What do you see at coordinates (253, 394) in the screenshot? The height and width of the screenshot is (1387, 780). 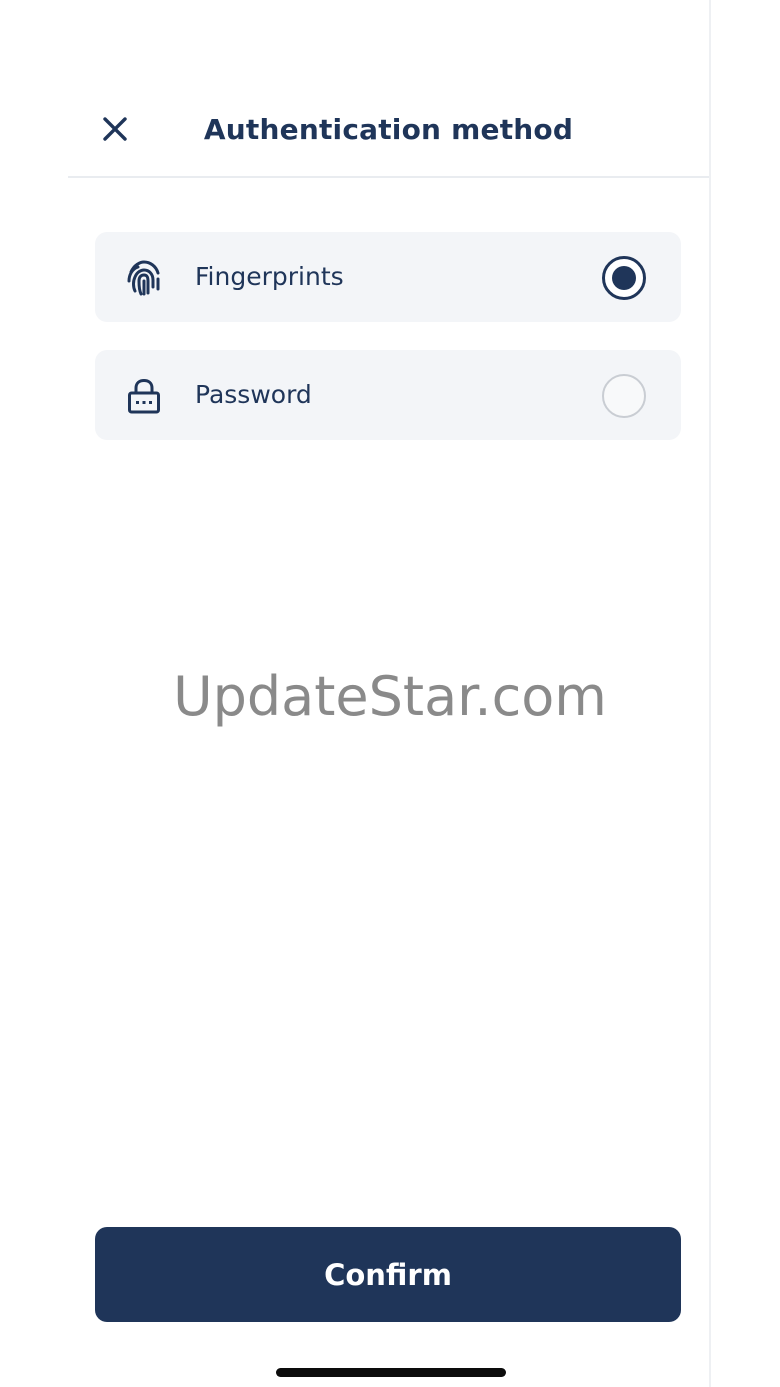 I see `option-label: Password` at bounding box center [253, 394].